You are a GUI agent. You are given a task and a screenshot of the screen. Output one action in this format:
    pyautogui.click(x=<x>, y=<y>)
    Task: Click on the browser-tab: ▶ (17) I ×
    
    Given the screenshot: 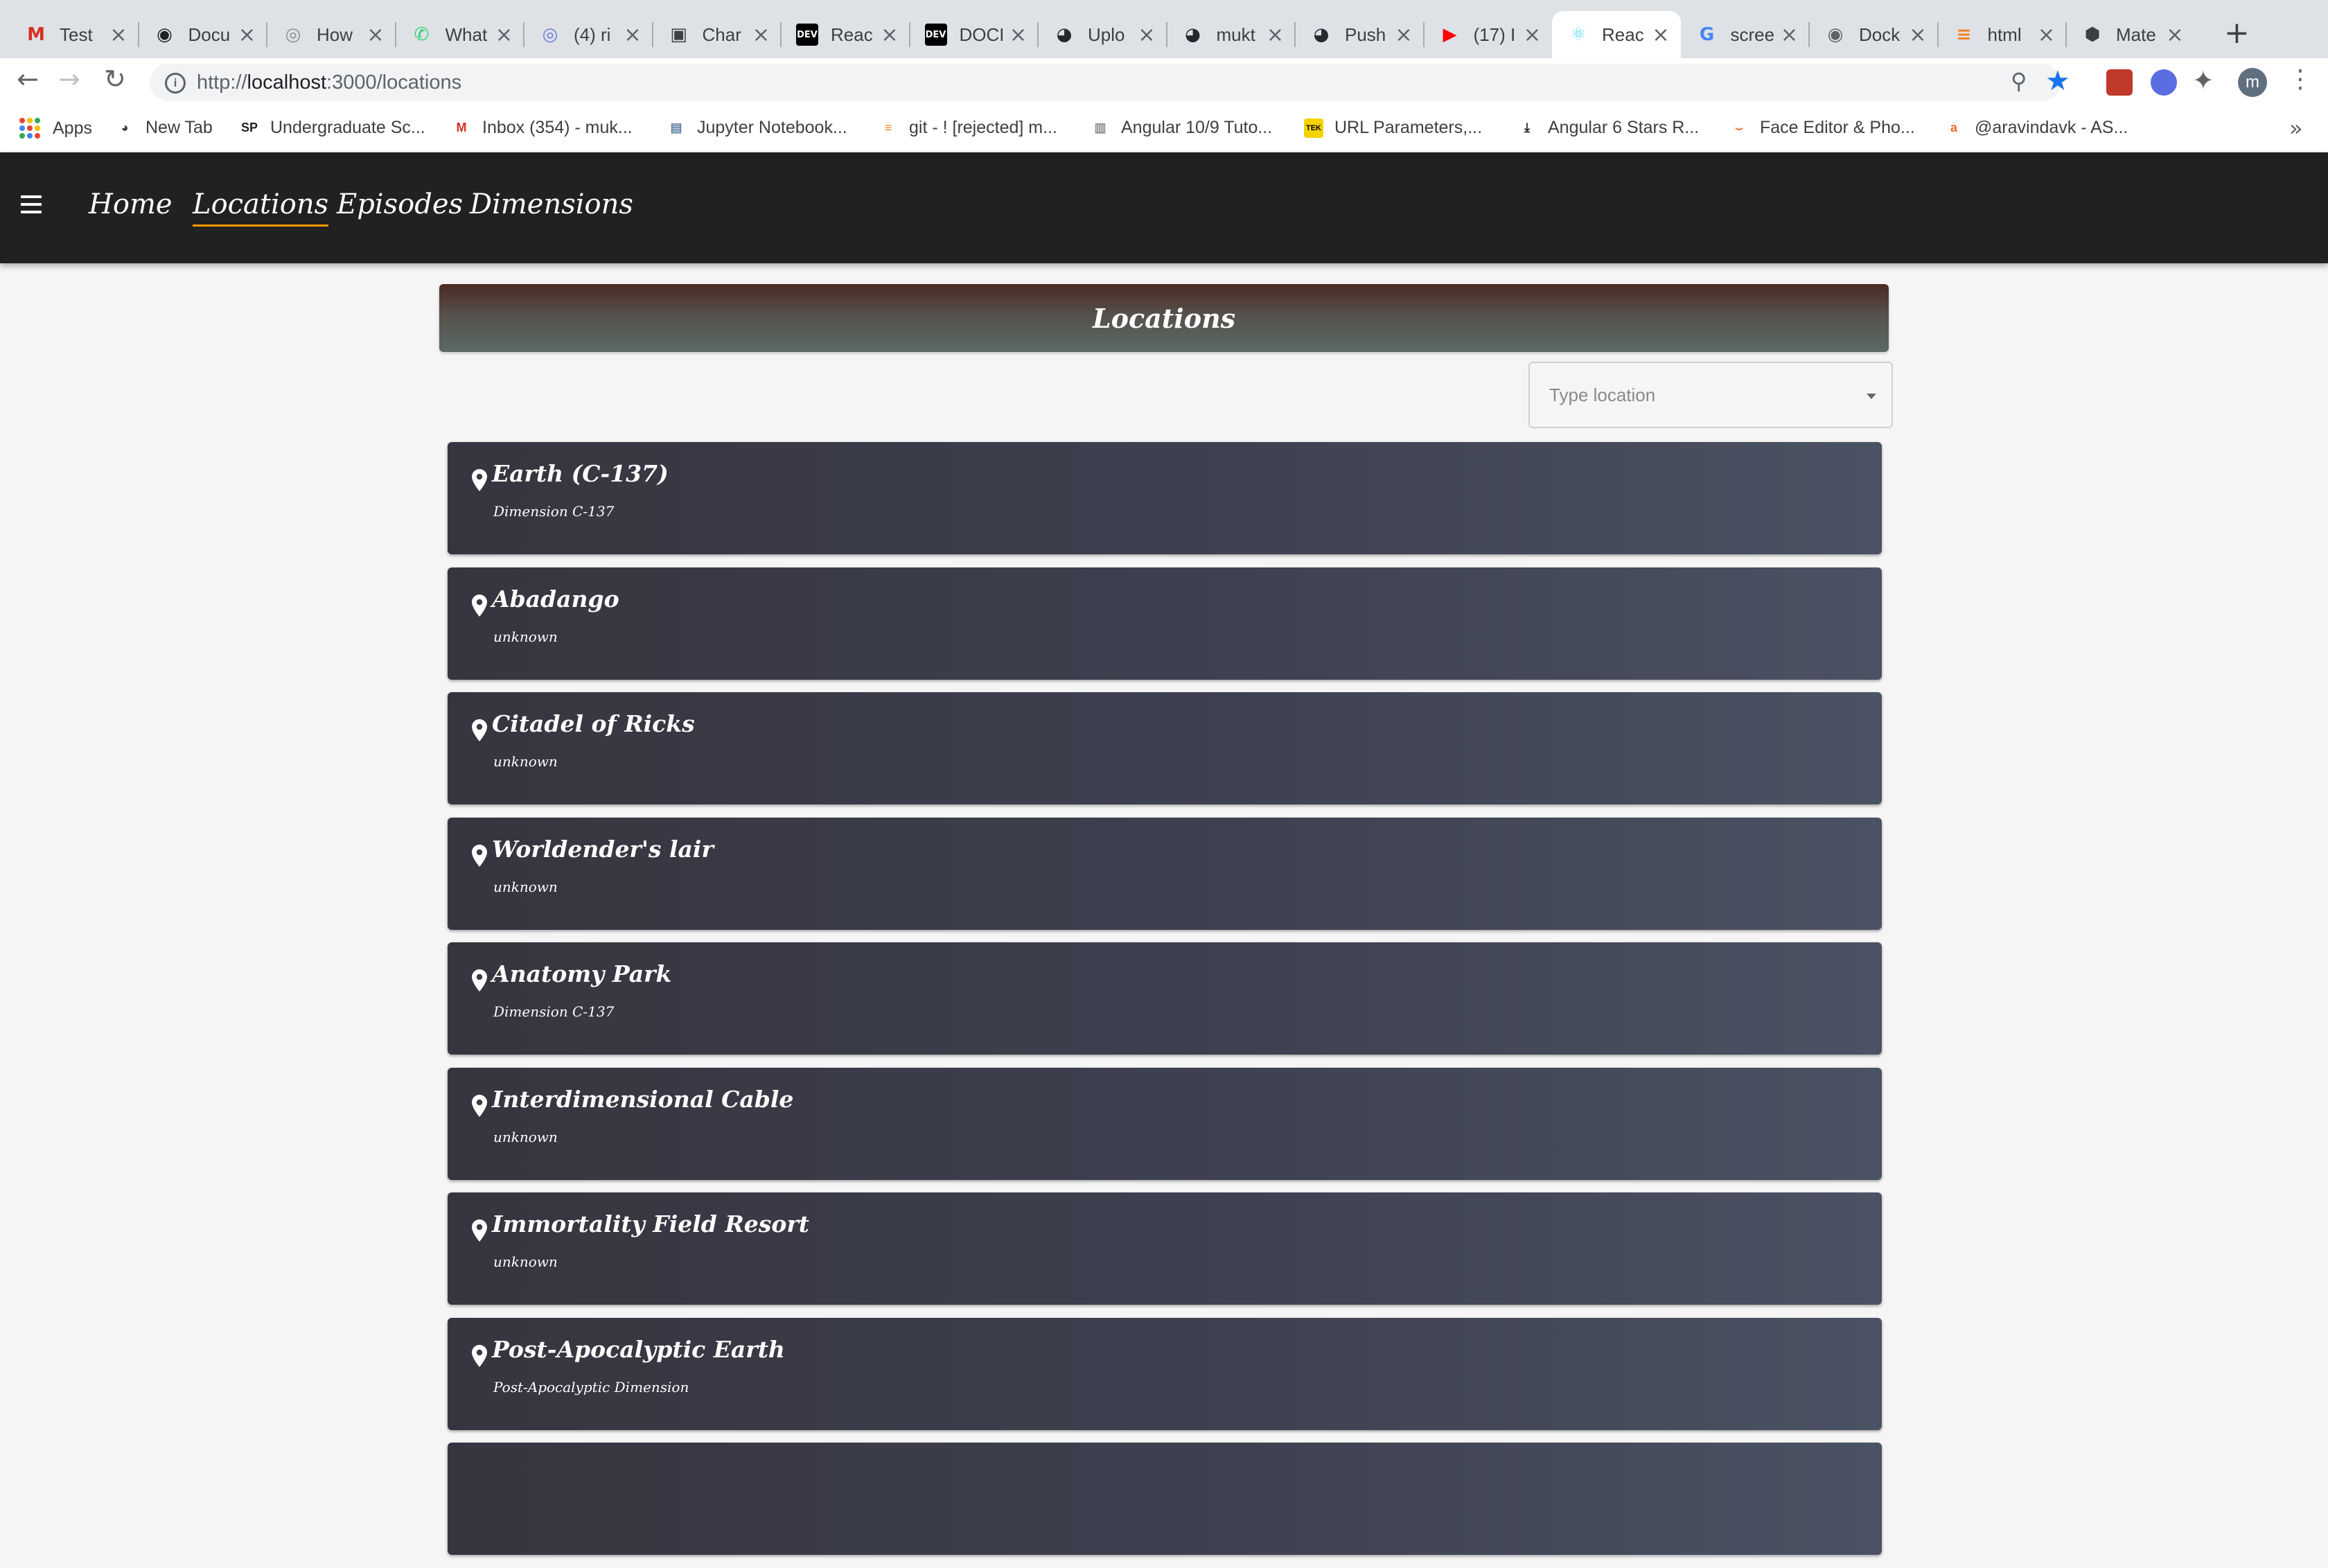 What is the action you would take?
    pyautogui.click(x=1488, y=34)
    